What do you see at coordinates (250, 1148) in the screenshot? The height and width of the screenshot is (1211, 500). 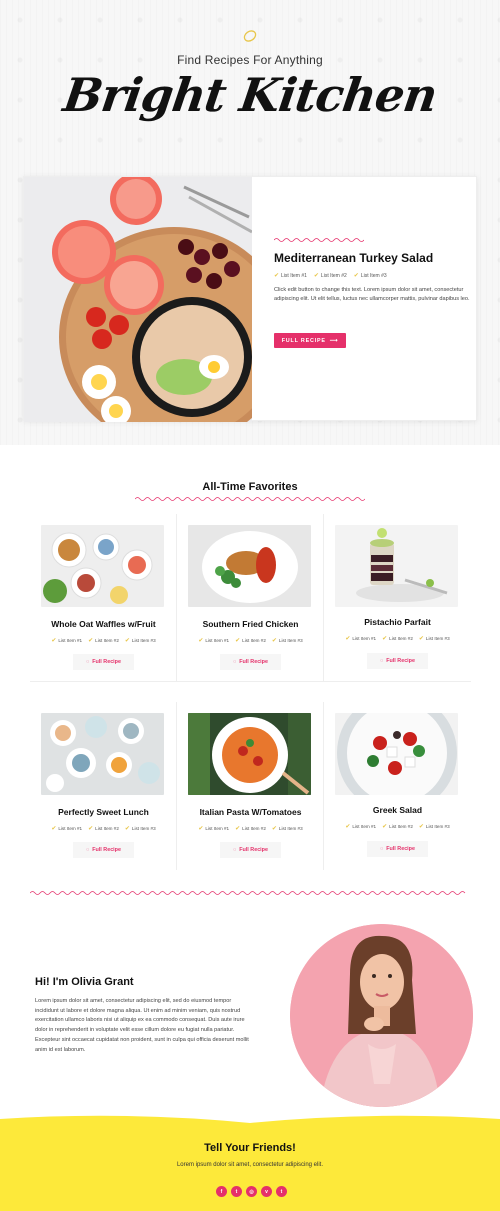 I see `footer-heading: Tell Your Friends!` at bounding box center [250, 1148].